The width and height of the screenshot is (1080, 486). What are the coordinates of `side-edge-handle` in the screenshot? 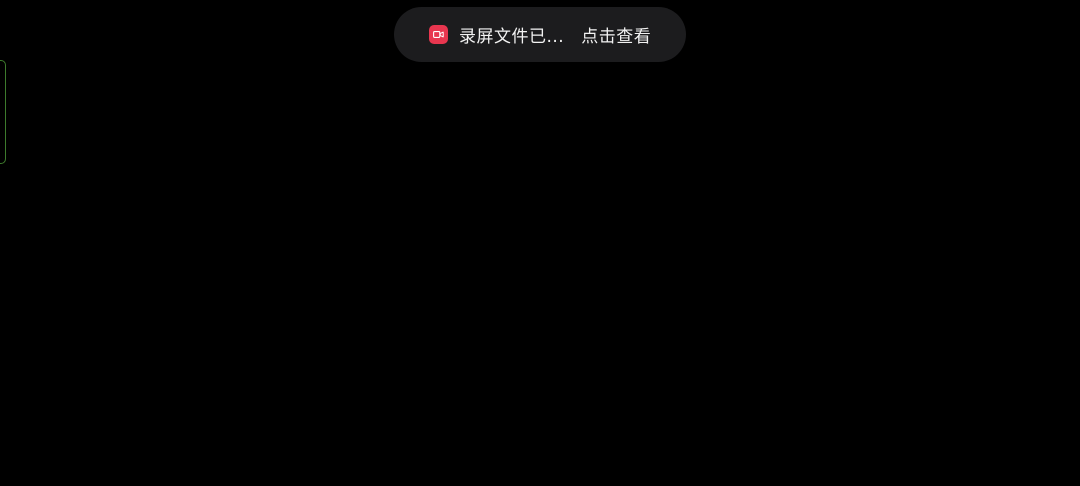 It's located at (3, 112).